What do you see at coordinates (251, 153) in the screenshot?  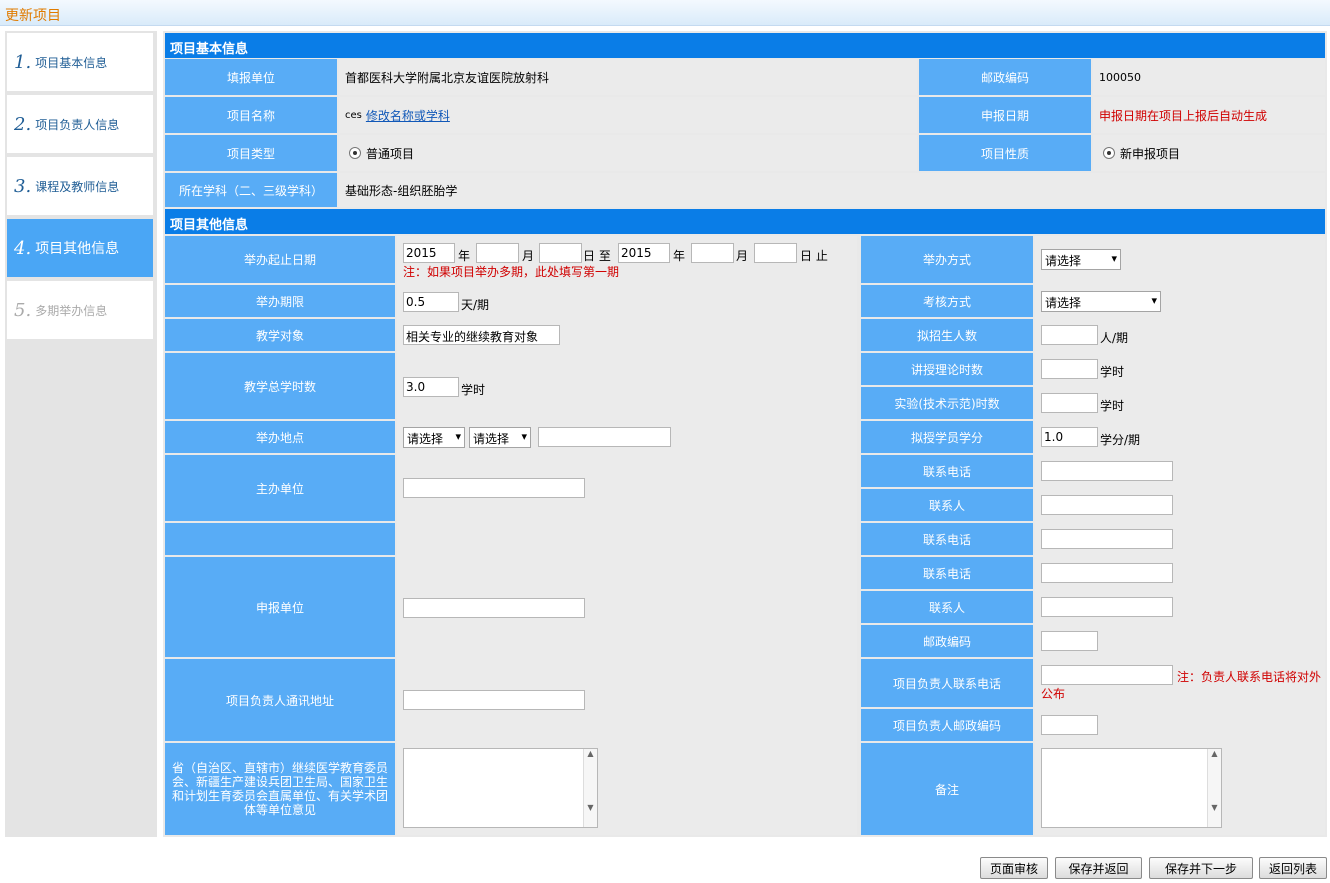 I see `project-type-label: 项目类型` at bounding box center [251, 153].